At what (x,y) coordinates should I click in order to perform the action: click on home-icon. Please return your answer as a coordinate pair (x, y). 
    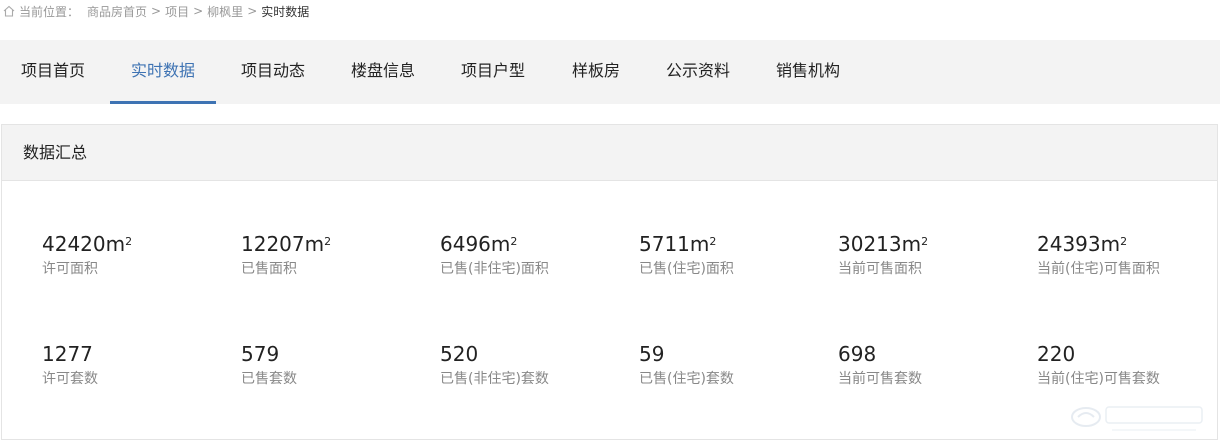
    Looking at the image, I should click on (9, 11).